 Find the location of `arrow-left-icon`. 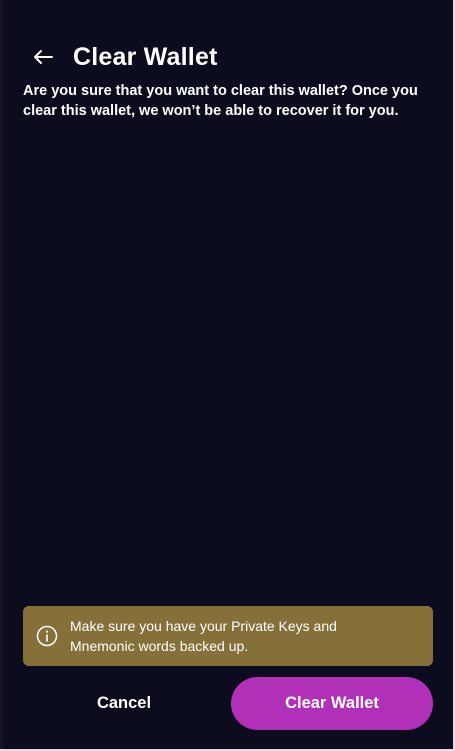

arrow-left-icon is located at coordinates (43, 57).